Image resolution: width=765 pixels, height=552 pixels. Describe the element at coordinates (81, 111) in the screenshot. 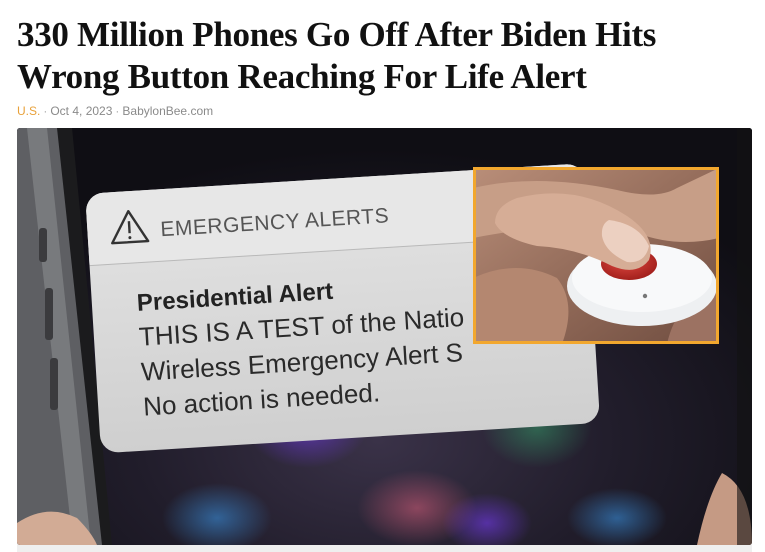

I see `publish-date: Oct 4, 2023` at that location.